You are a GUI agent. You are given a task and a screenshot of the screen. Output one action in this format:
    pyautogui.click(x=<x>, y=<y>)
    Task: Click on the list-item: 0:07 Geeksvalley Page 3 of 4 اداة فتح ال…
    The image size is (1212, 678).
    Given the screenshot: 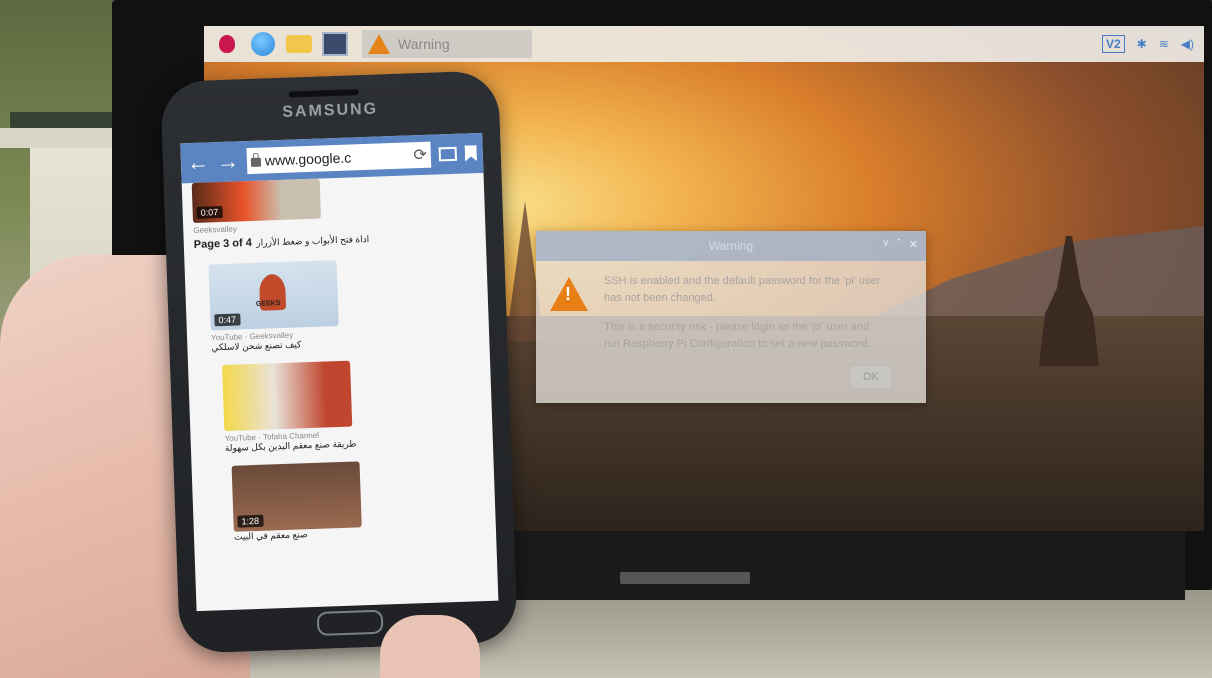 What is the action you would take?
    pyautogui.click(x=333, y=213)
    